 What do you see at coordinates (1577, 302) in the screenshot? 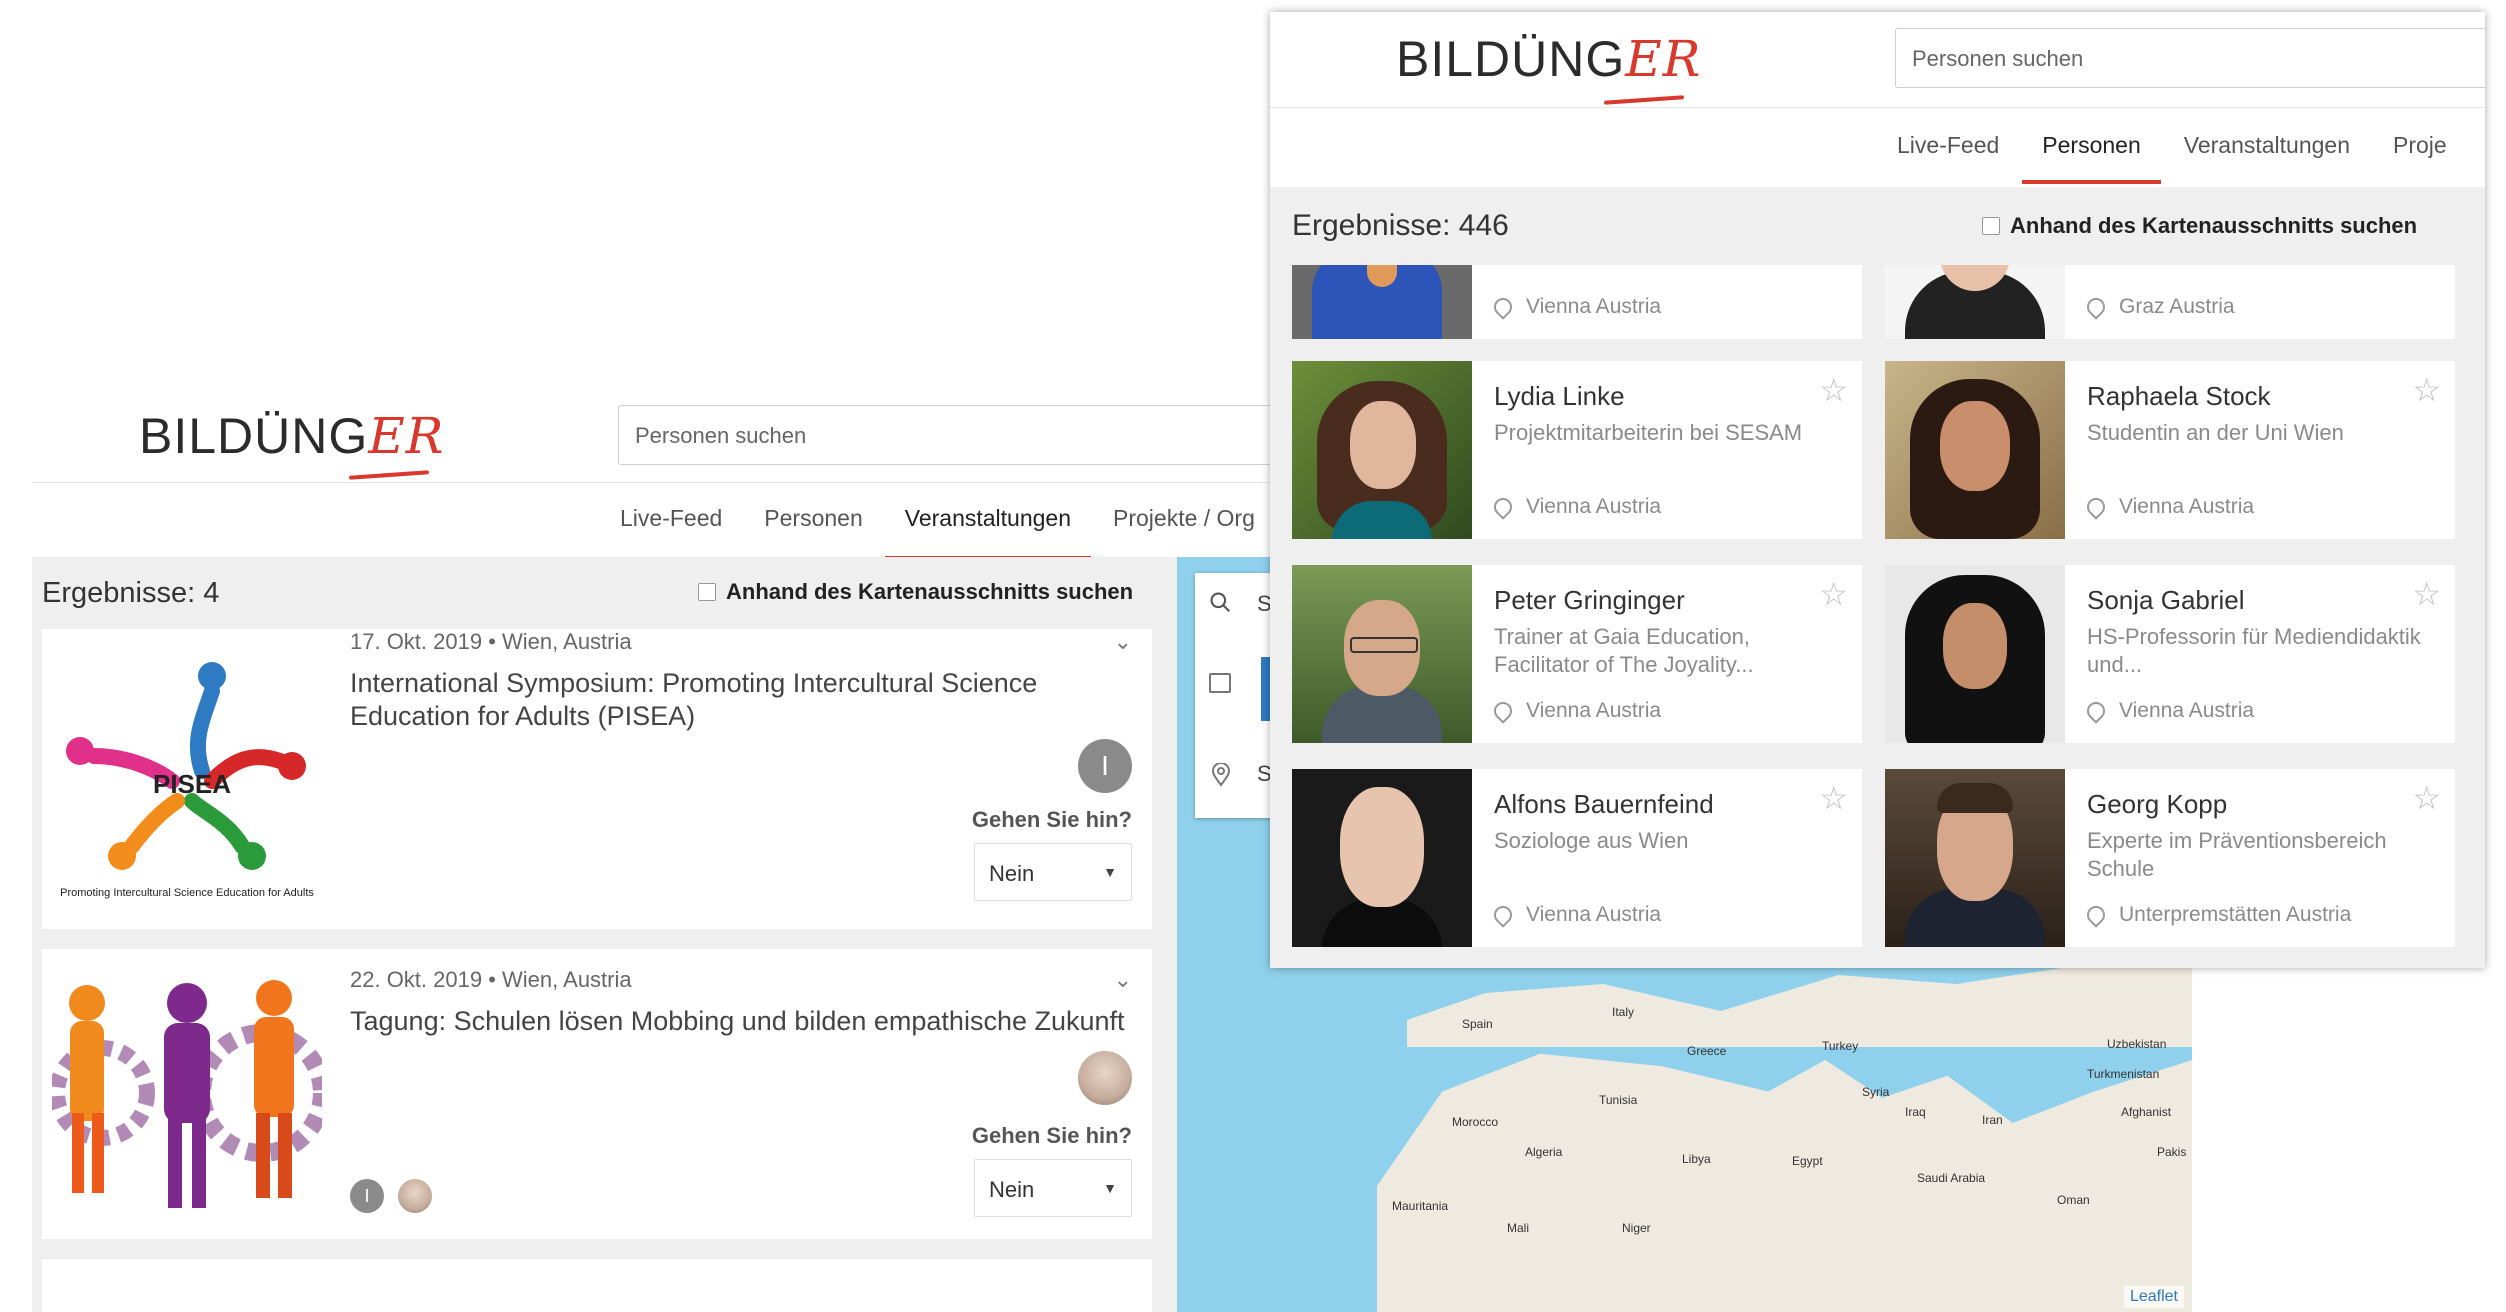
I see `person-card: Vienna Austria` at bounding box center [1577, 302].